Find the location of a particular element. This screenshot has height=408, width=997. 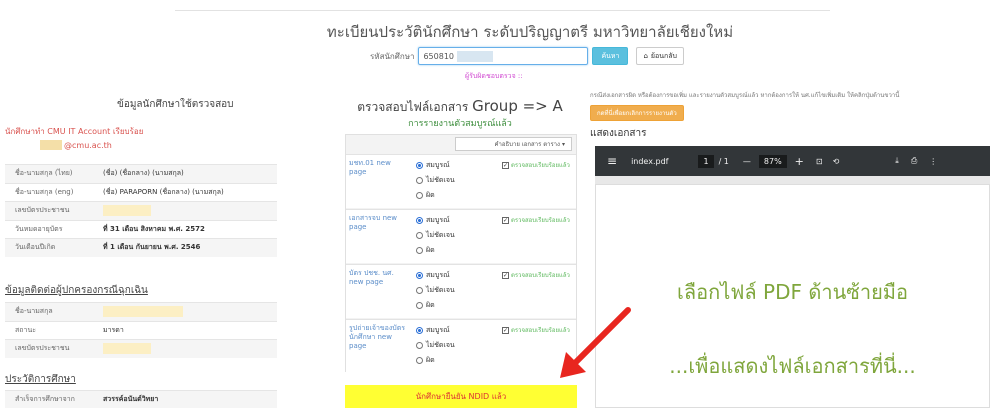

page-indicator: 1 / 1 is located at coordinates (713, 161).